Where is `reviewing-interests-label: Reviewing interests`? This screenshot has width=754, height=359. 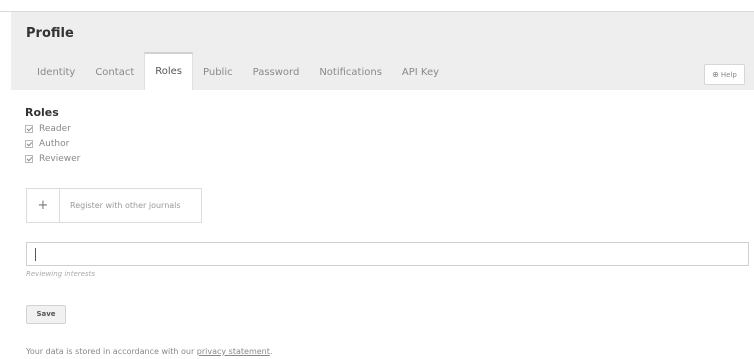
reviewing-interests-label: Reviewing interests is located at coordinates (60, 274).